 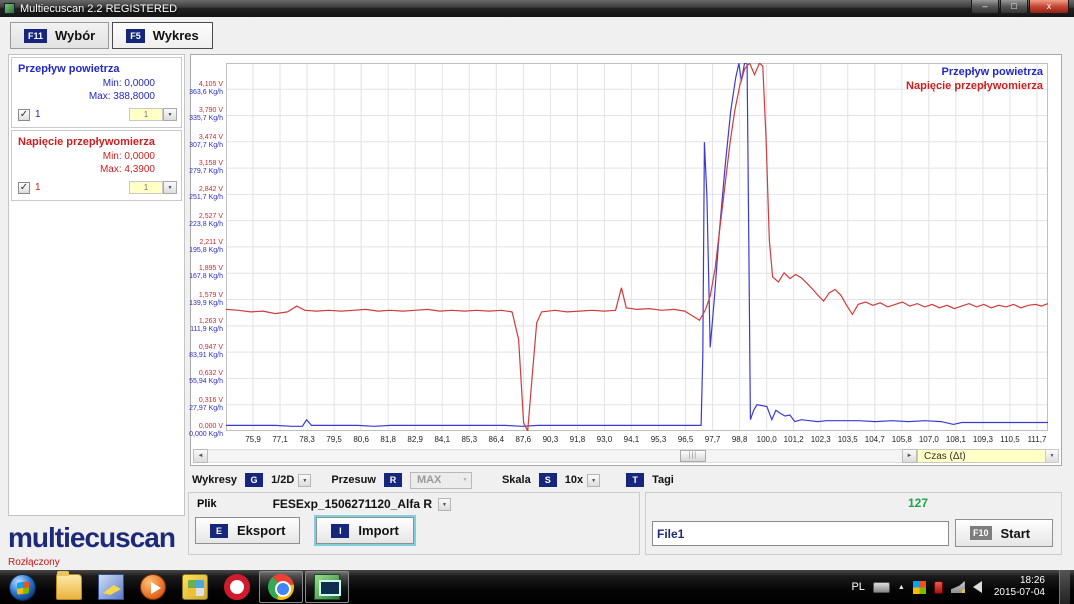 What do you see at coordinates (24, 114) in the screenshot?
I see `series-airflow-checkbox: ✓` at bounding box center [24, 114].